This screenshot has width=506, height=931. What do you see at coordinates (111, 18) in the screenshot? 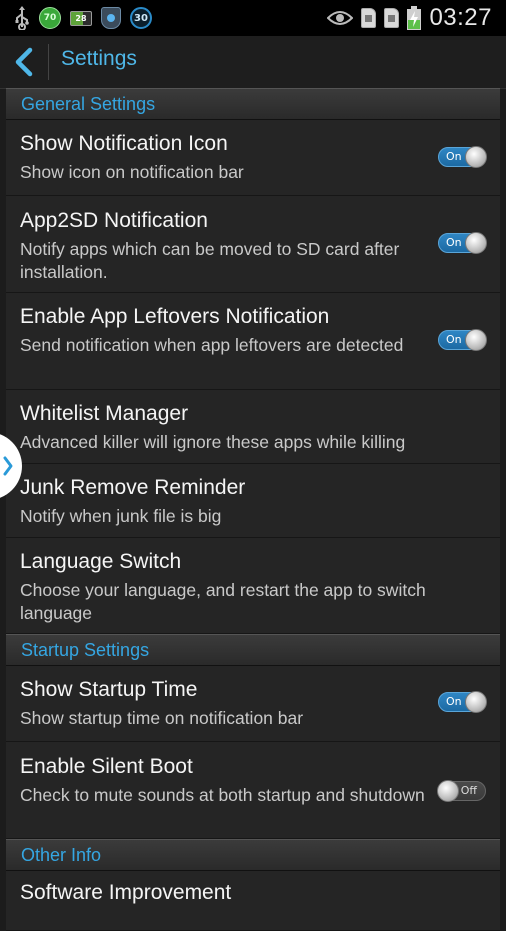
I see `shield-icon` at bounding box center [111, 18].